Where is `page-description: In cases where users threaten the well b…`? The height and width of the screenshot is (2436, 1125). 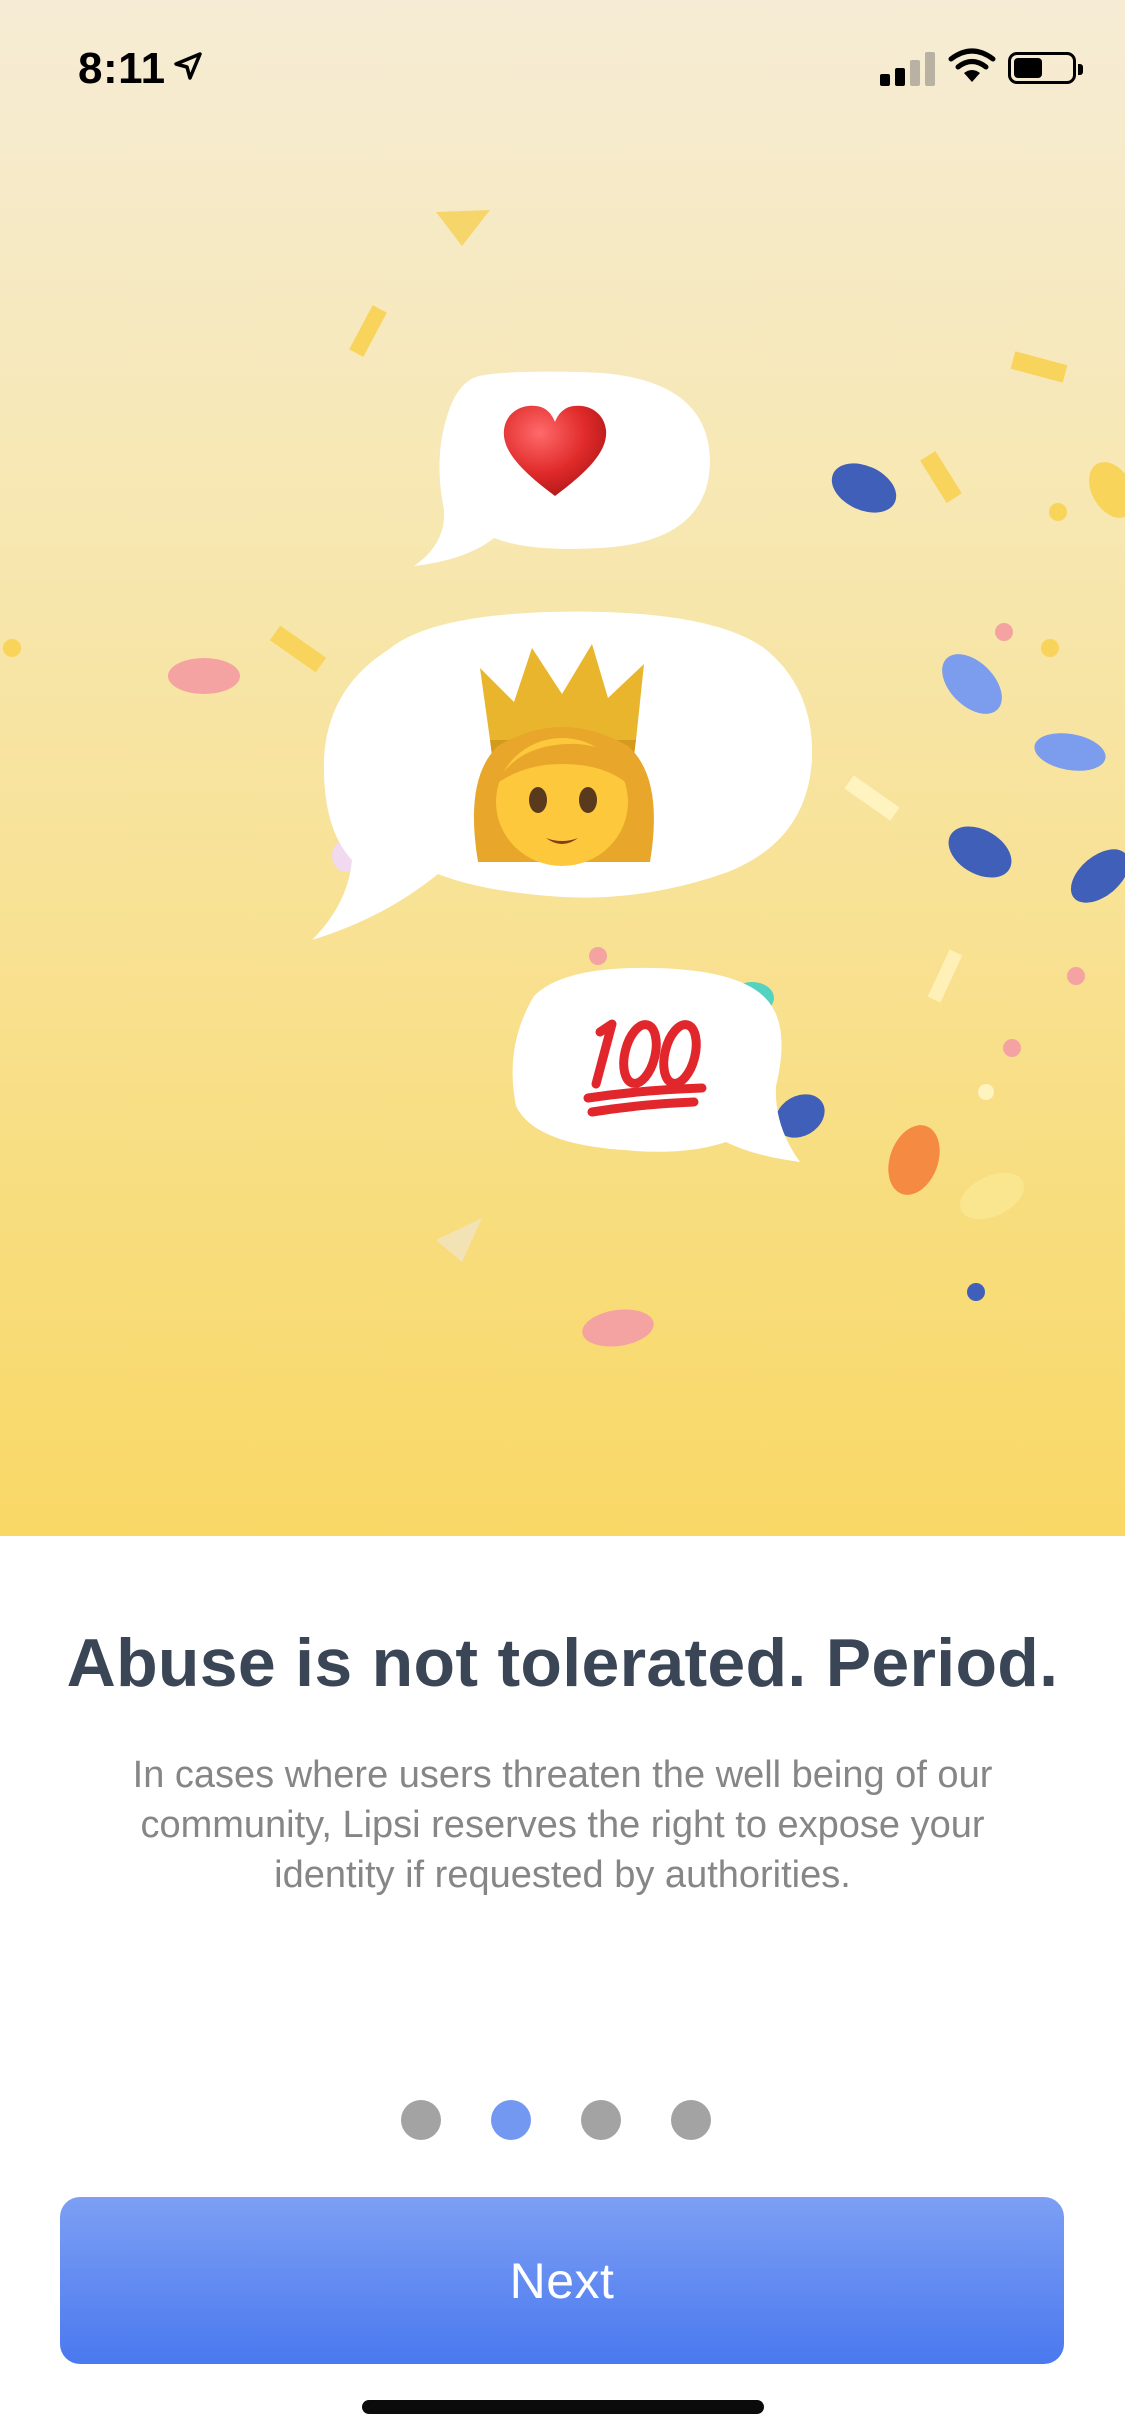 page-description: In cases where users threaten the well b… is located at coordinates (562, 1825).